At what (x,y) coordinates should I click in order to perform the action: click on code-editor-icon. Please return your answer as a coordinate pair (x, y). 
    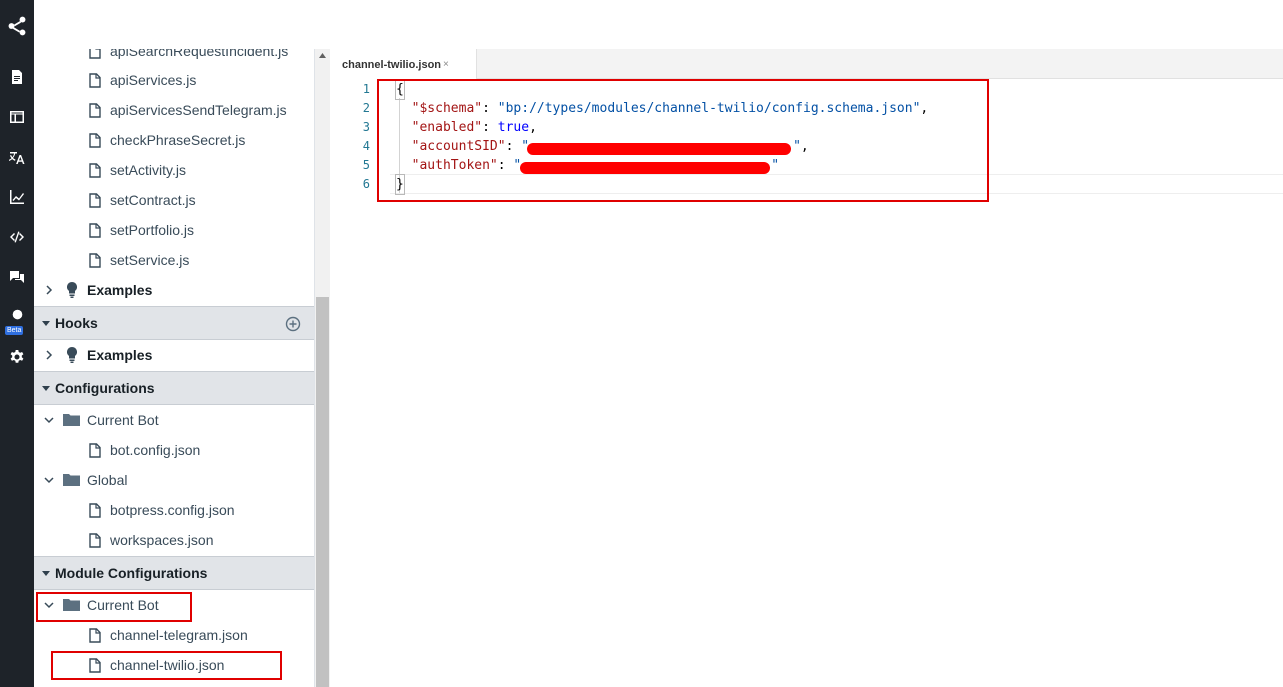
    Looking at the image, I should click on (17, 237).